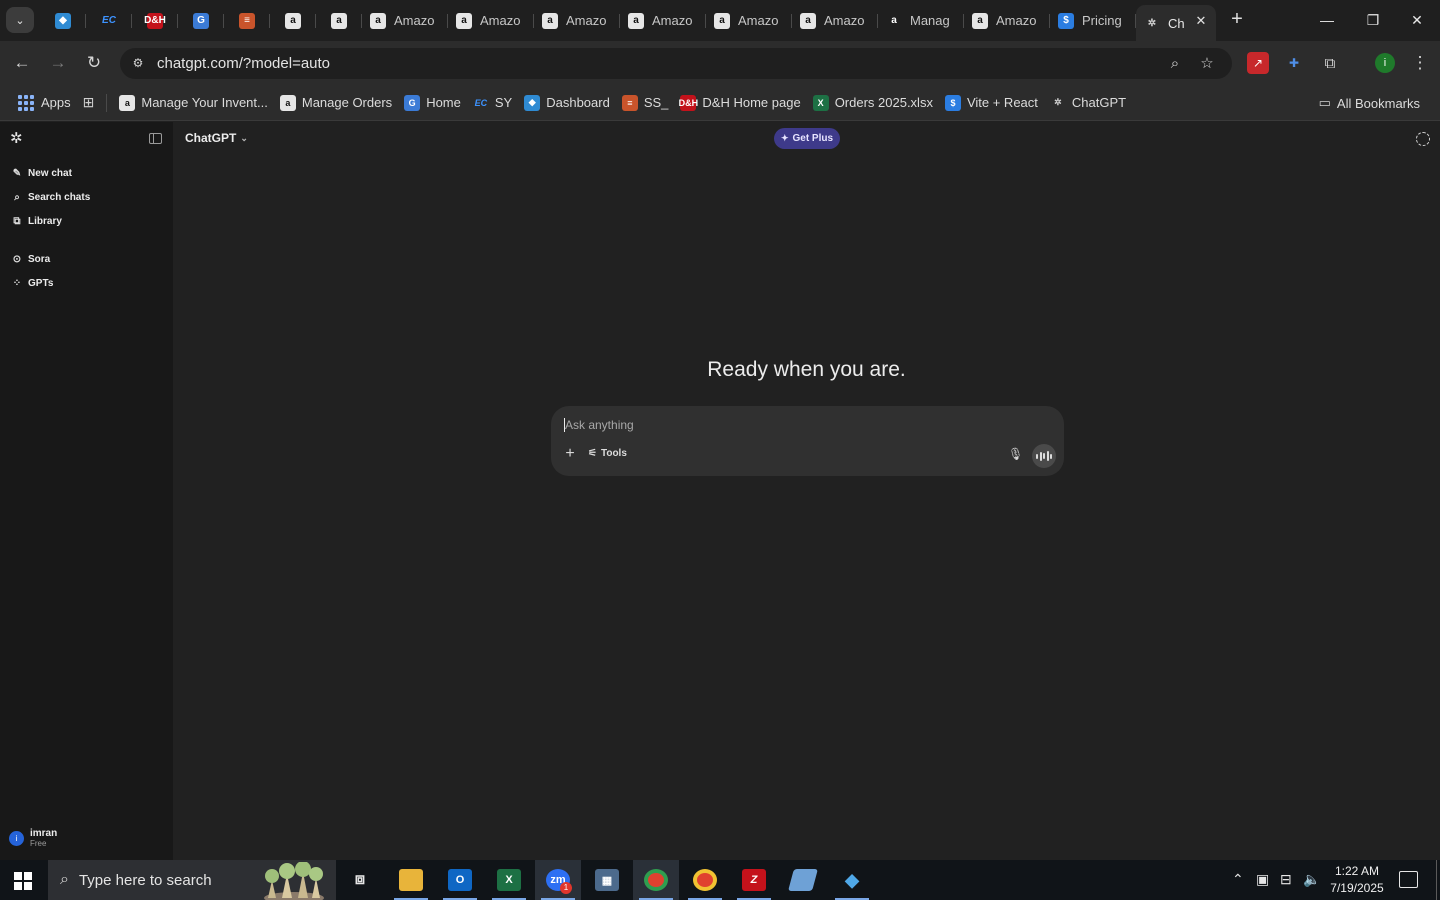 The image size is (1440, 900). What do you see at coordinates (460, 880) in the screenshot?
I see `outlook-button: O` at bounding box center [460, 880].